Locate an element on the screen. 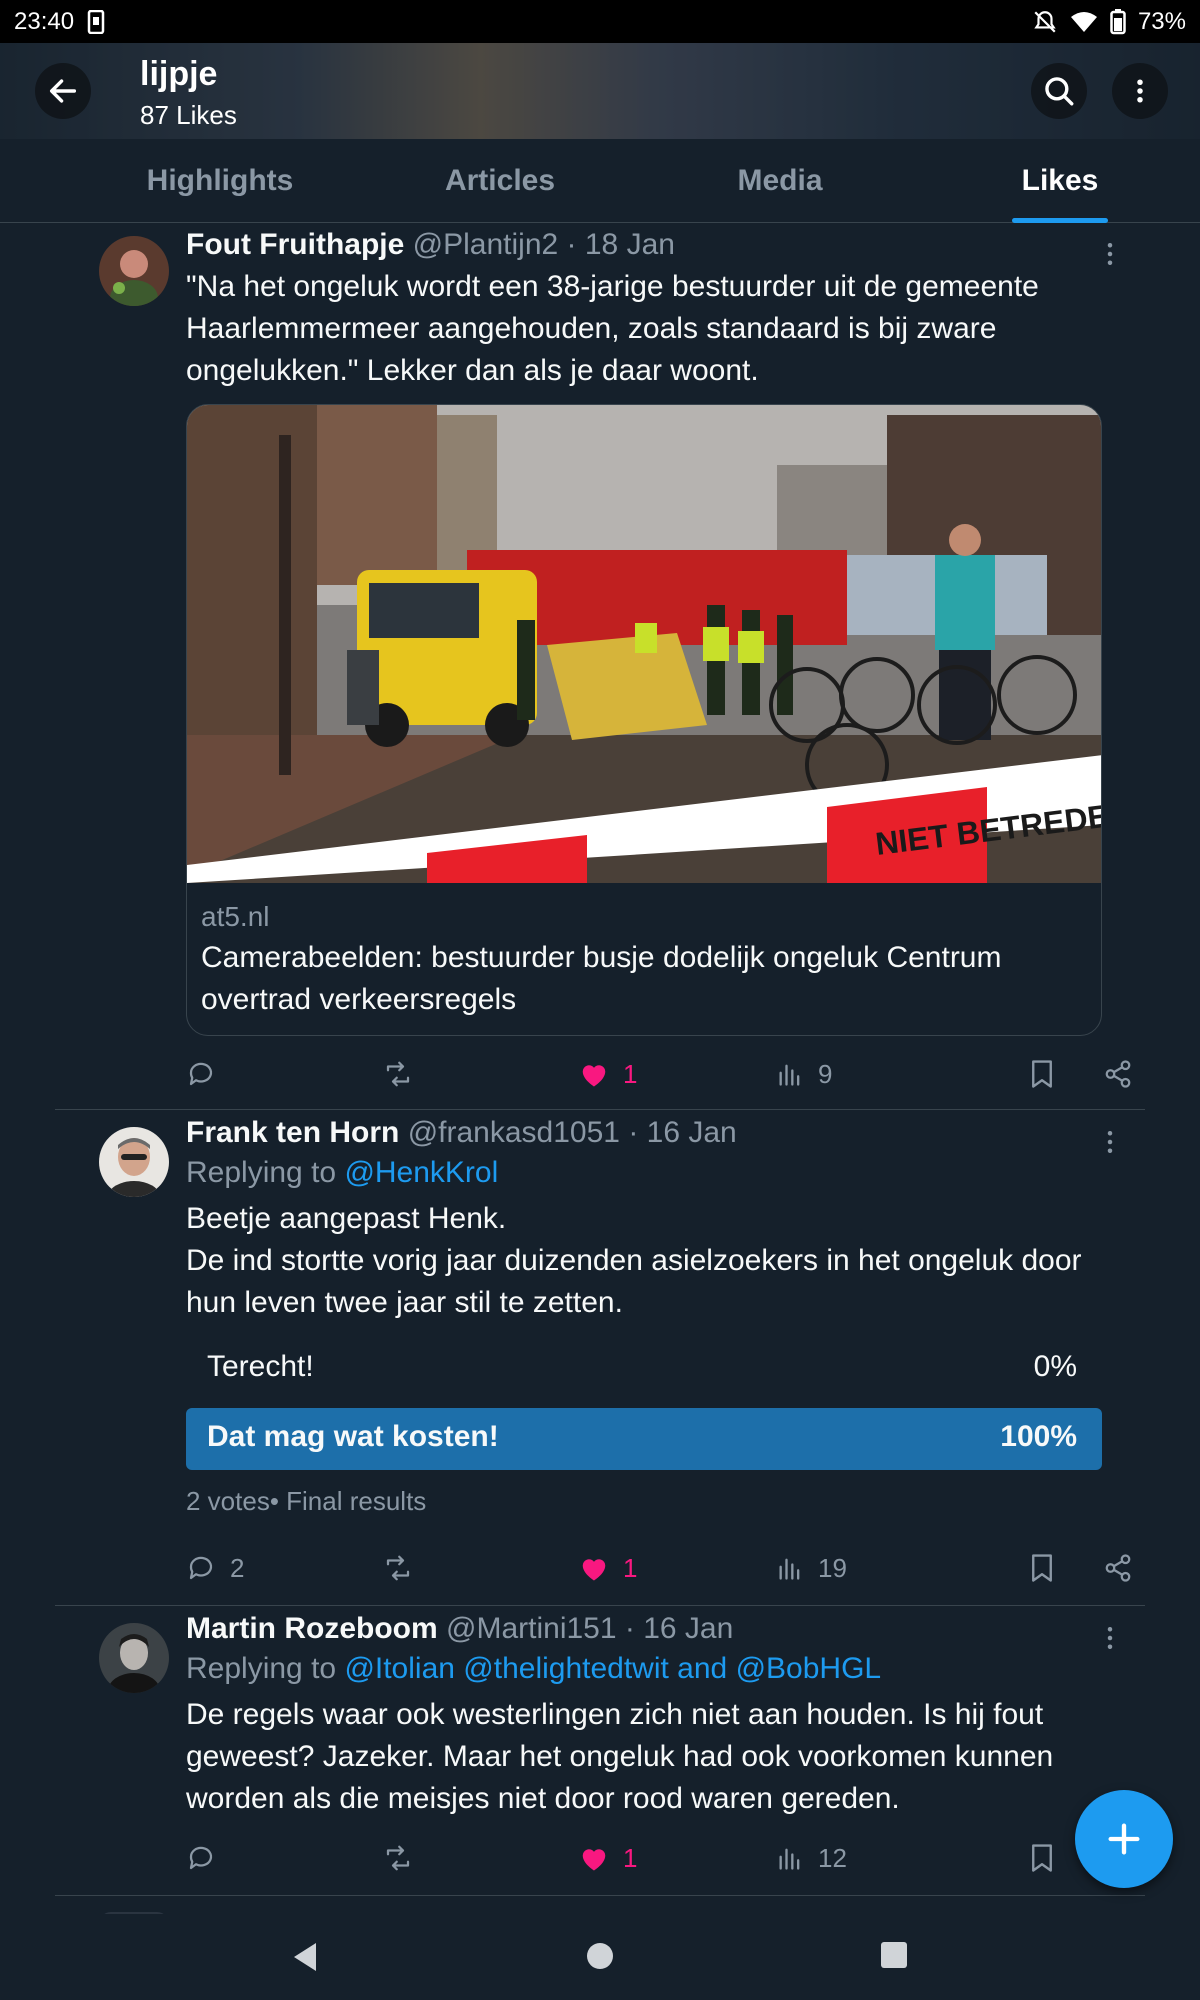  likes-count: 87 Likes is located at coordinates (188, 115).